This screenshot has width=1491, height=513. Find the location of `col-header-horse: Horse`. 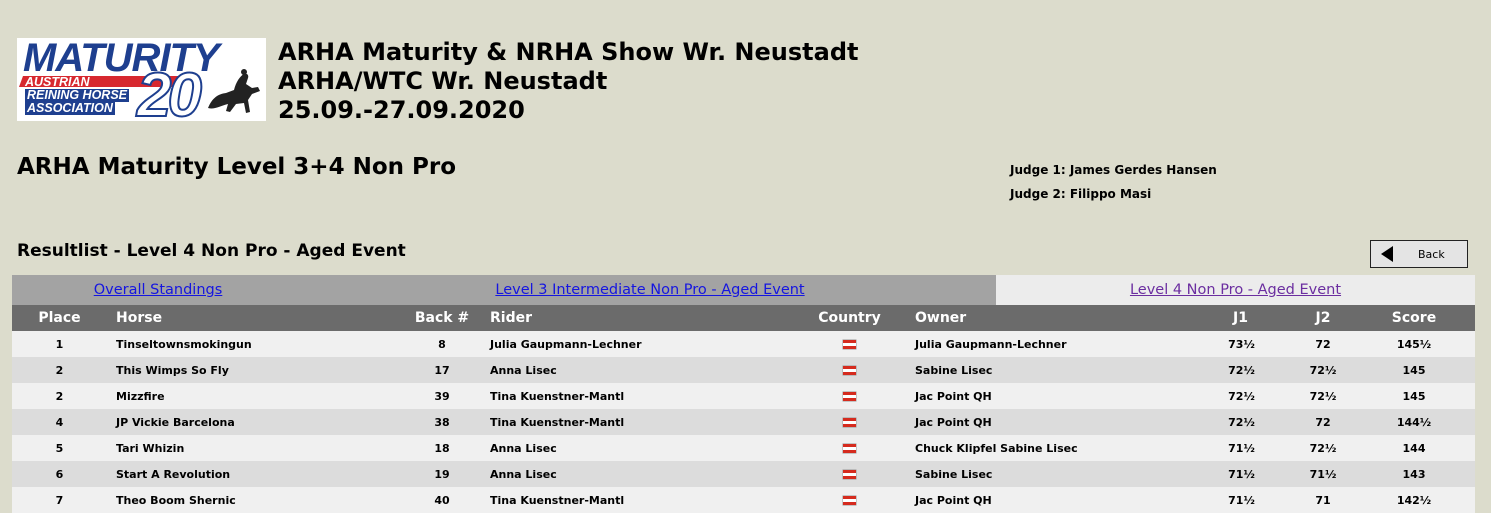

col-header-horse: Horse is located at coordinates (252, 318).